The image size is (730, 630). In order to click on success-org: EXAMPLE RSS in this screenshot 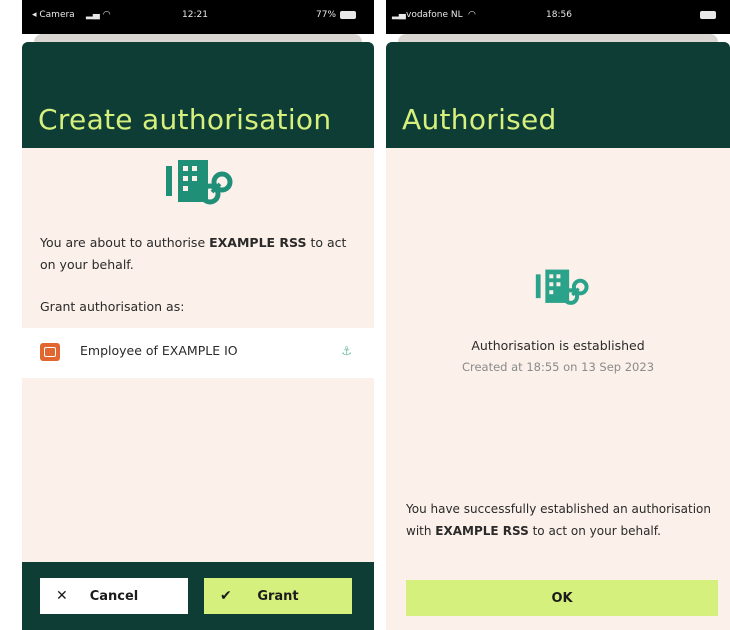, I will do `click(482, 531)`.